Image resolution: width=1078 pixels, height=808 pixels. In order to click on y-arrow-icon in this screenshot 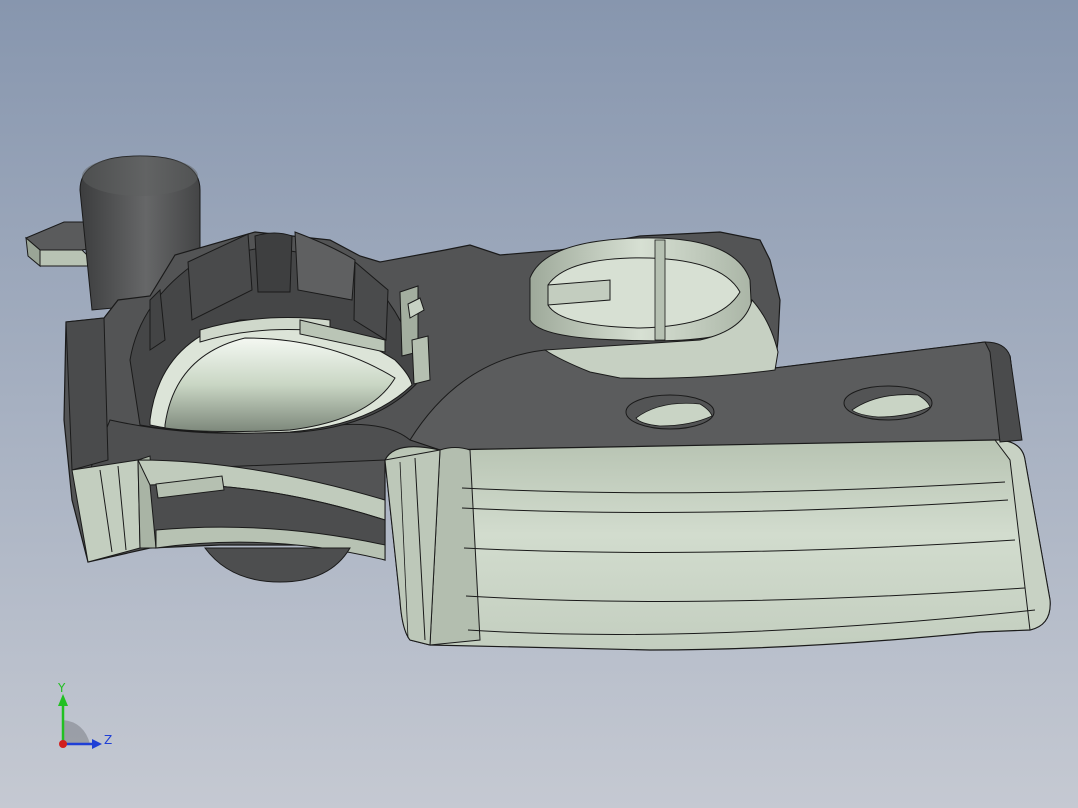, I will do `click(63, 700)`.